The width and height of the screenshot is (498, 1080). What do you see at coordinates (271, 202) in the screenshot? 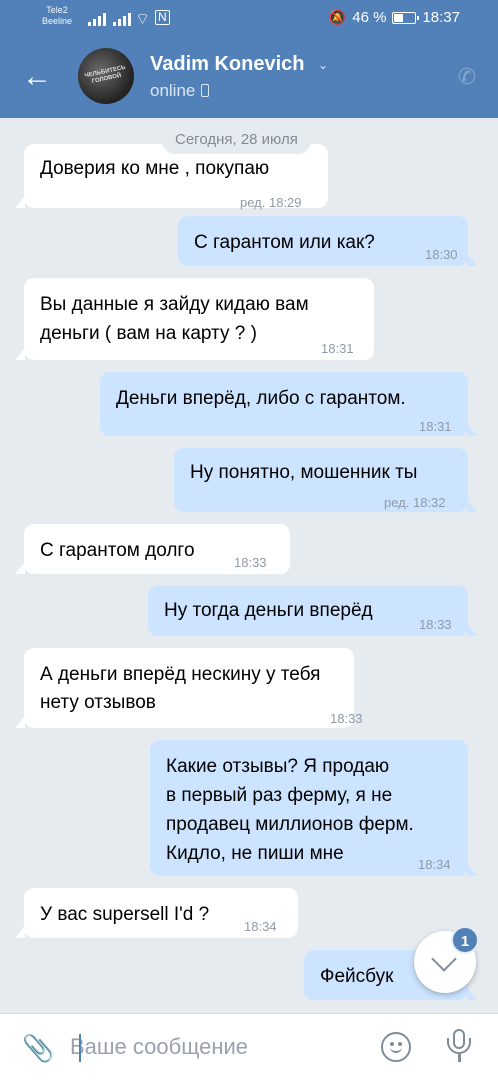
I see `message-time: ред. 18:29` at bounding box center [271, 202].